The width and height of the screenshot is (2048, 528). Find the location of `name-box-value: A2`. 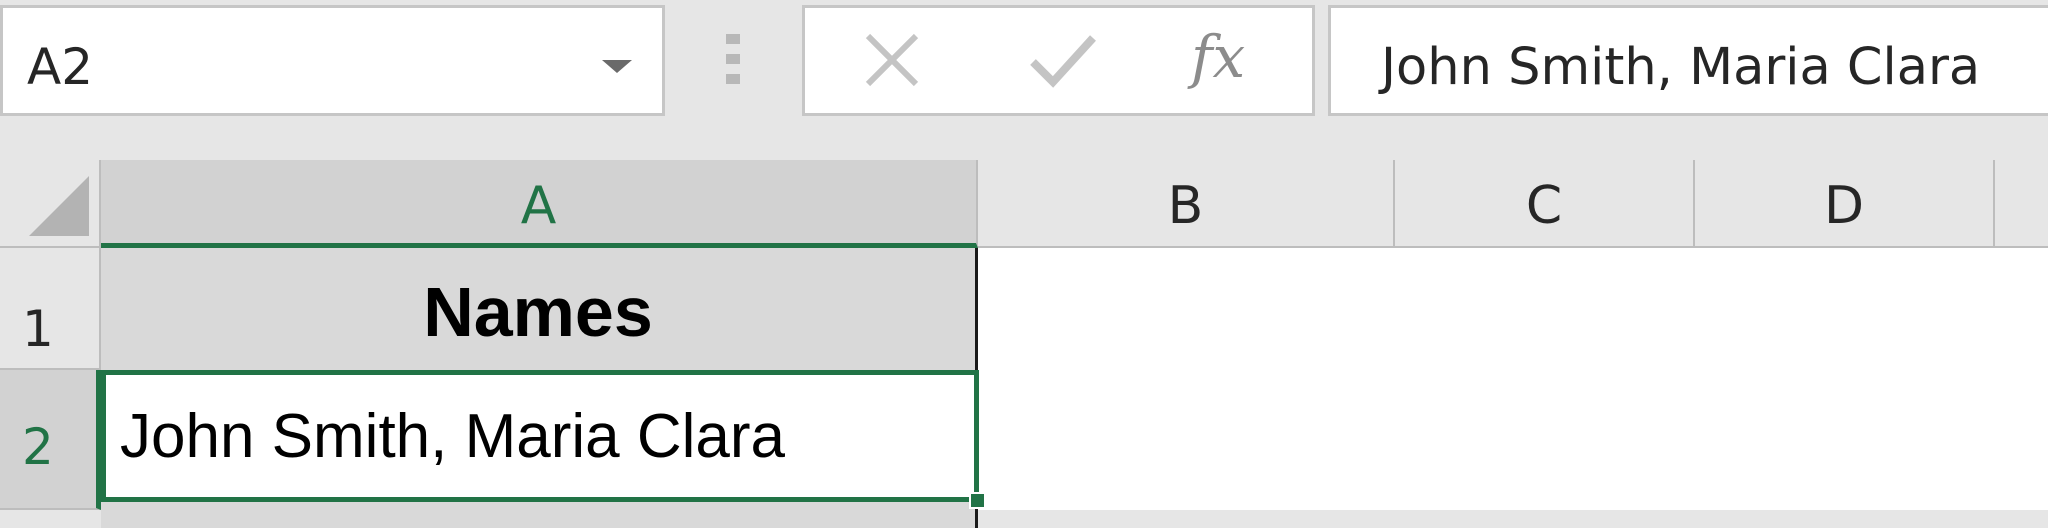

name-box-value: A2 is located at coordinates (60, 67).